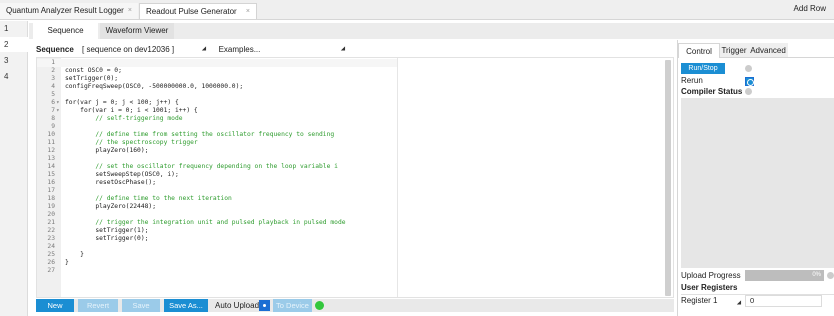  What do you see at coordinates (122, 174) in the screenshot?
I see `code-text: setSweepStep(OSC0, i);` at bounding box center [122, 174].